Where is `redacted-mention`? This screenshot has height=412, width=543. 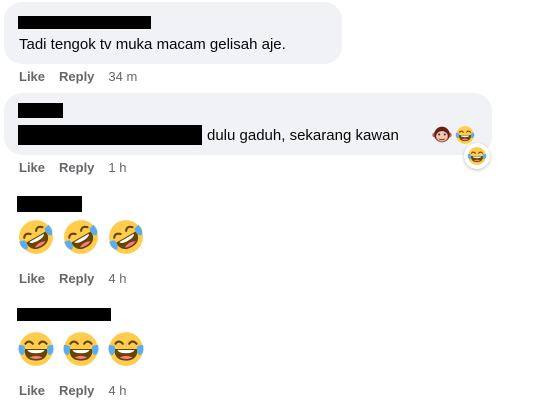
redacted-mention is located at coordinates (110, 135).